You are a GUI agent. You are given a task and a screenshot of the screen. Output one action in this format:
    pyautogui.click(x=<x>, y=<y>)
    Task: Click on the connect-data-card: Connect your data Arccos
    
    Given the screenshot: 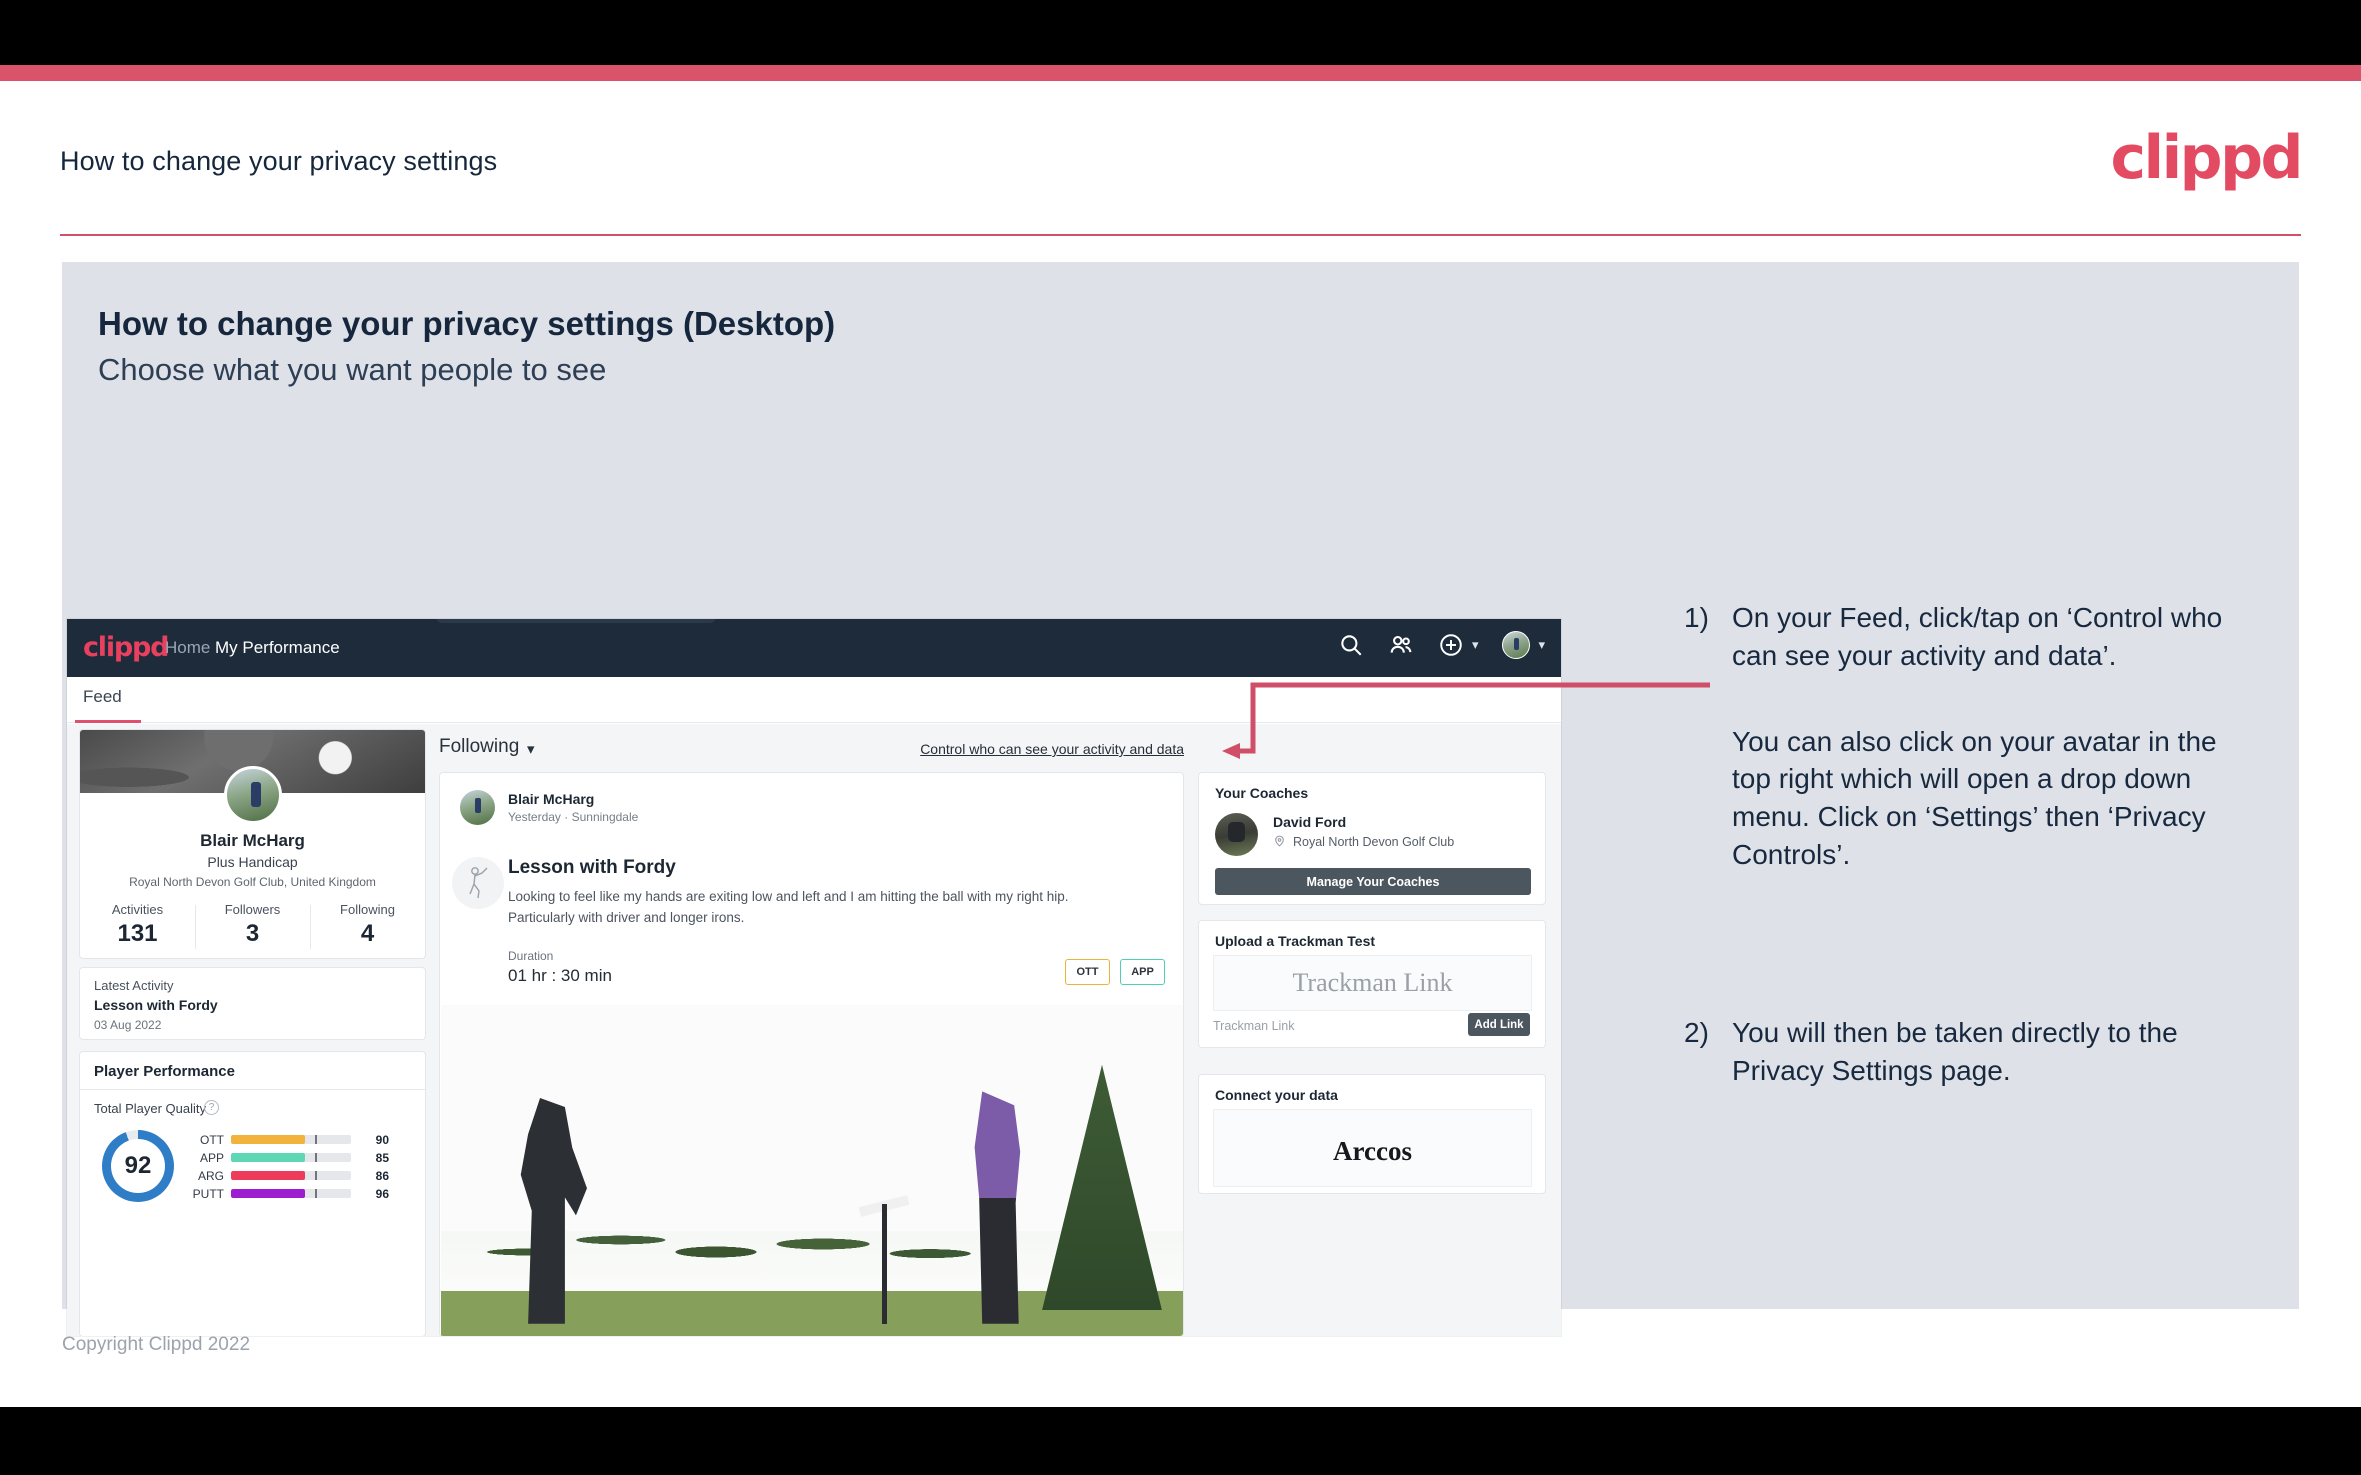 What is the action you would take?
    pyautogui.click(x=1372, y=1134)
    